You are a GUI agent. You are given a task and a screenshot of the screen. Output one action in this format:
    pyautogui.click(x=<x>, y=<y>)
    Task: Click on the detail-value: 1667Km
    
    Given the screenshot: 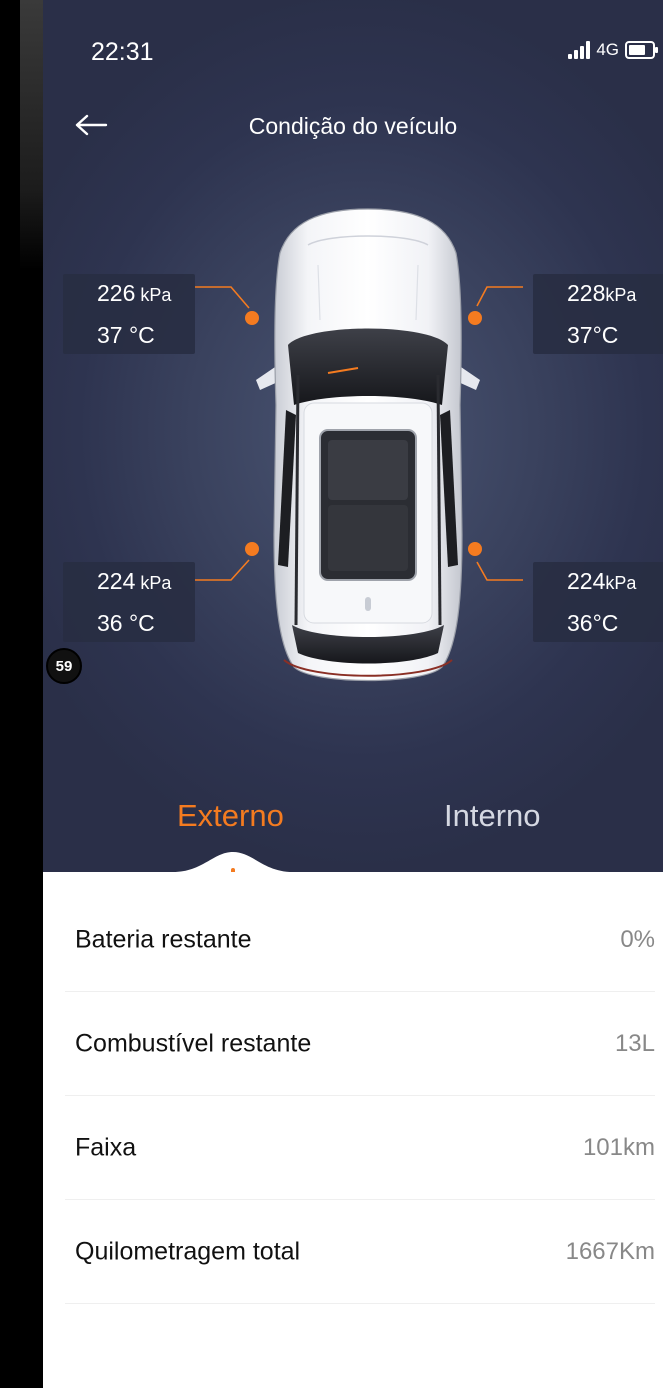 What is the action you would take?
    pyautogui.click(x=610, y=1251)
    